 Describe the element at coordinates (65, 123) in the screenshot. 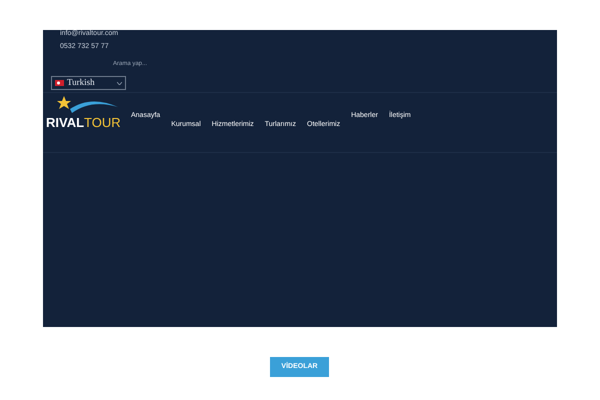

I see `logo-text: RIVAL` at that location.